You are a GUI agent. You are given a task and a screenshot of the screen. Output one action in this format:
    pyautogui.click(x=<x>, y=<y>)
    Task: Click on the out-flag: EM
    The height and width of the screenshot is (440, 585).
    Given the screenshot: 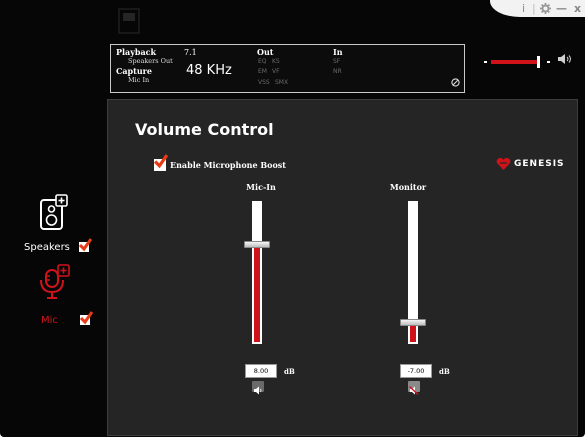 What is the action you would take?
    pyautogui.click(x=262, y=71)
    